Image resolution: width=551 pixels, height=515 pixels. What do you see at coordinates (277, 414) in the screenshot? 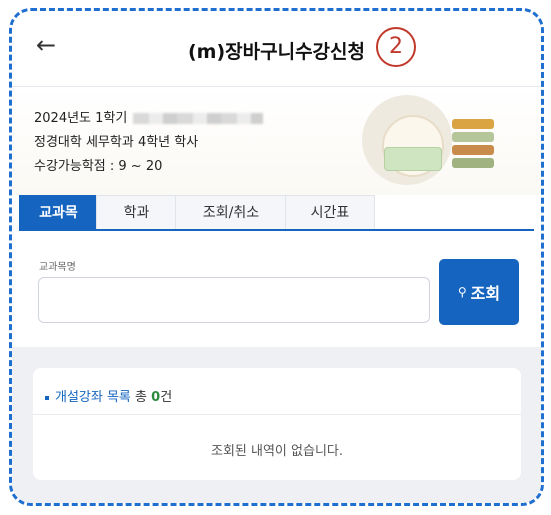
I see `divider` at bounding box center [277, 414].